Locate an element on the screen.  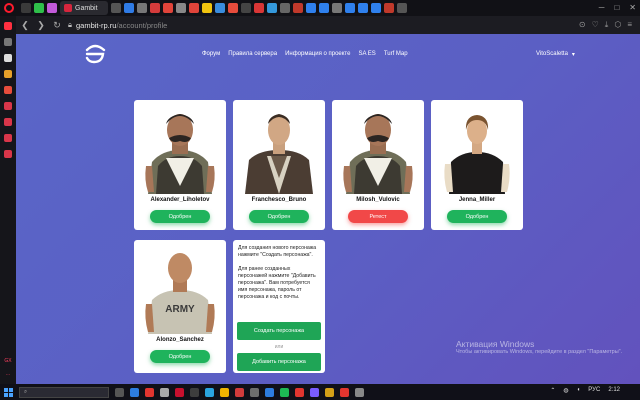
tab-title: Gambit is located at coordinates (86, 8).